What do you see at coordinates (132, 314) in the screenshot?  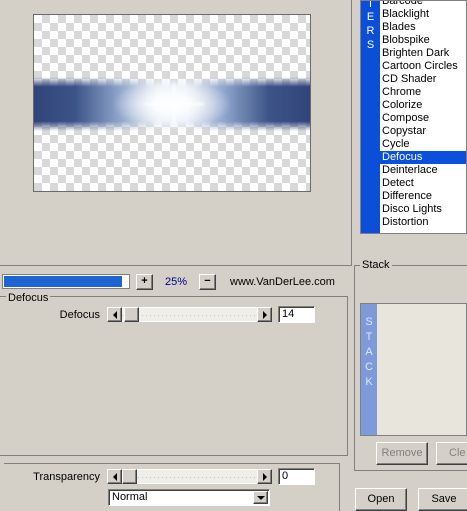 I see `defocus-slider-thumb` at bounding box center [132, 314].